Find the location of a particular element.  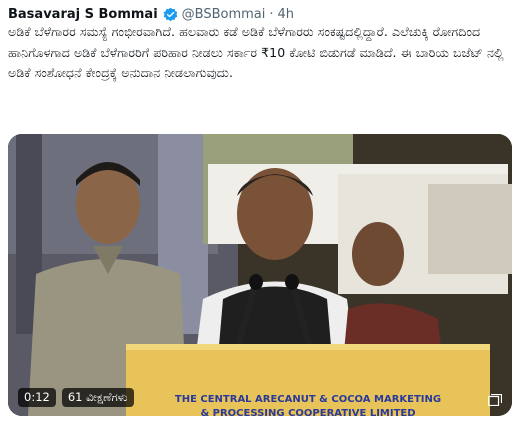

video-views: 61 ವೀಕ್ಷಣೆಗಳು is located at coordinates (97, 397).